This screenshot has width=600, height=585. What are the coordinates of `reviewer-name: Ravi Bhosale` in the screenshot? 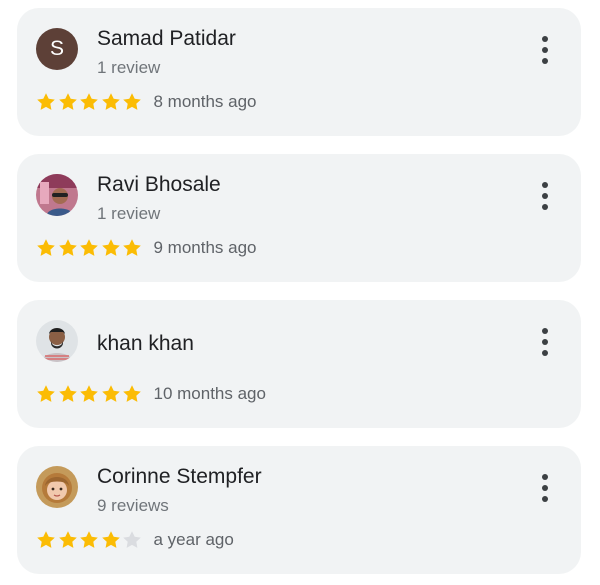 It's located at (159, 185).